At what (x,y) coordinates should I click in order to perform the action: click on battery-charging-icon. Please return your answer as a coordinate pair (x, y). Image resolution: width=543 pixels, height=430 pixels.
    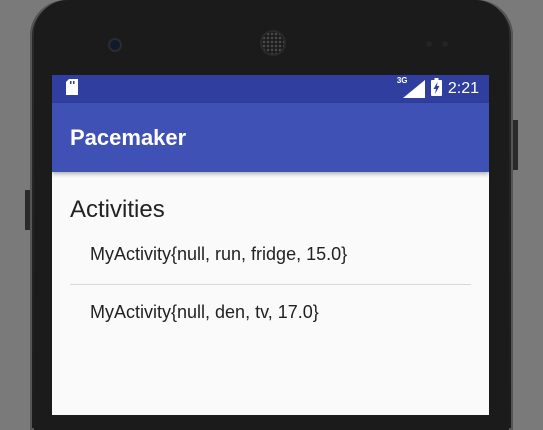
    Looking at the image, I should click on (436, 89).